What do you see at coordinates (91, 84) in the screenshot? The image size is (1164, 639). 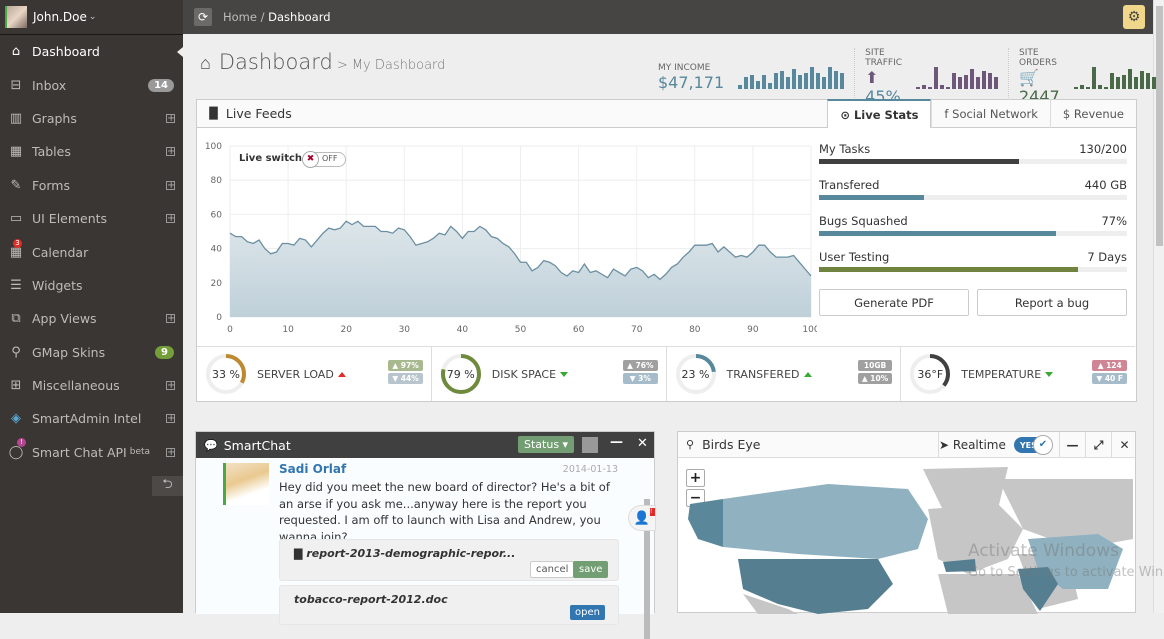 I see `sidebar-item-inbox: ⊟ Inbox 14` at bounding box center [91, 84].